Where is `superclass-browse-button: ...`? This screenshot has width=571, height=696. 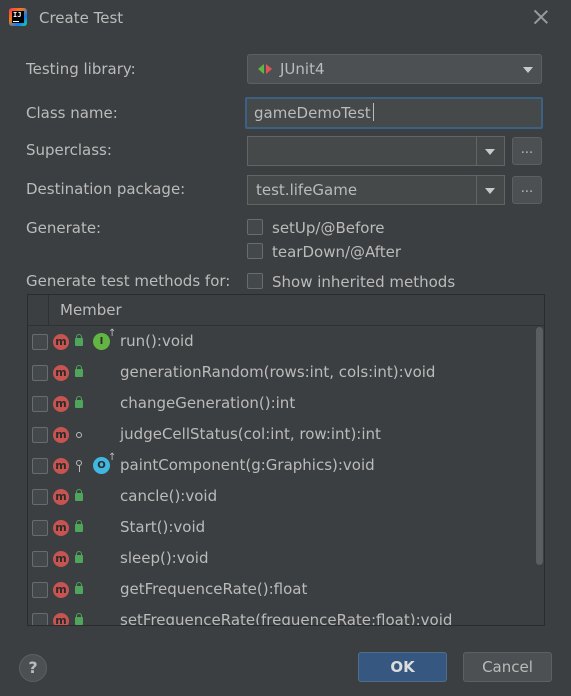
superclass-browse-button: ... is located at coordinates (527, 151).